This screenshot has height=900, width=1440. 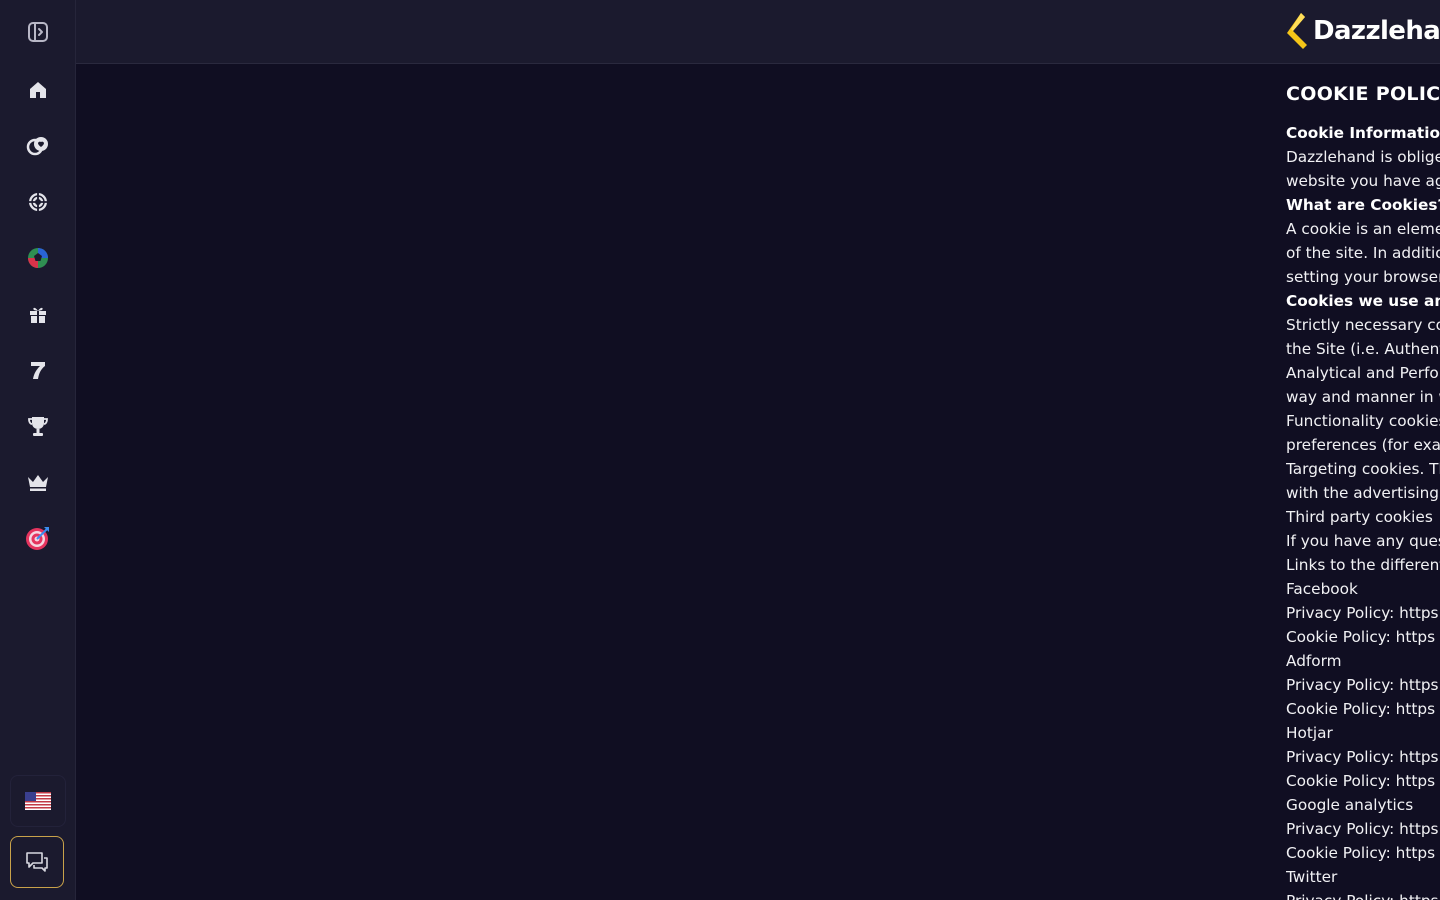 I want to click on language-selector-button, so click(x=38, y=801).